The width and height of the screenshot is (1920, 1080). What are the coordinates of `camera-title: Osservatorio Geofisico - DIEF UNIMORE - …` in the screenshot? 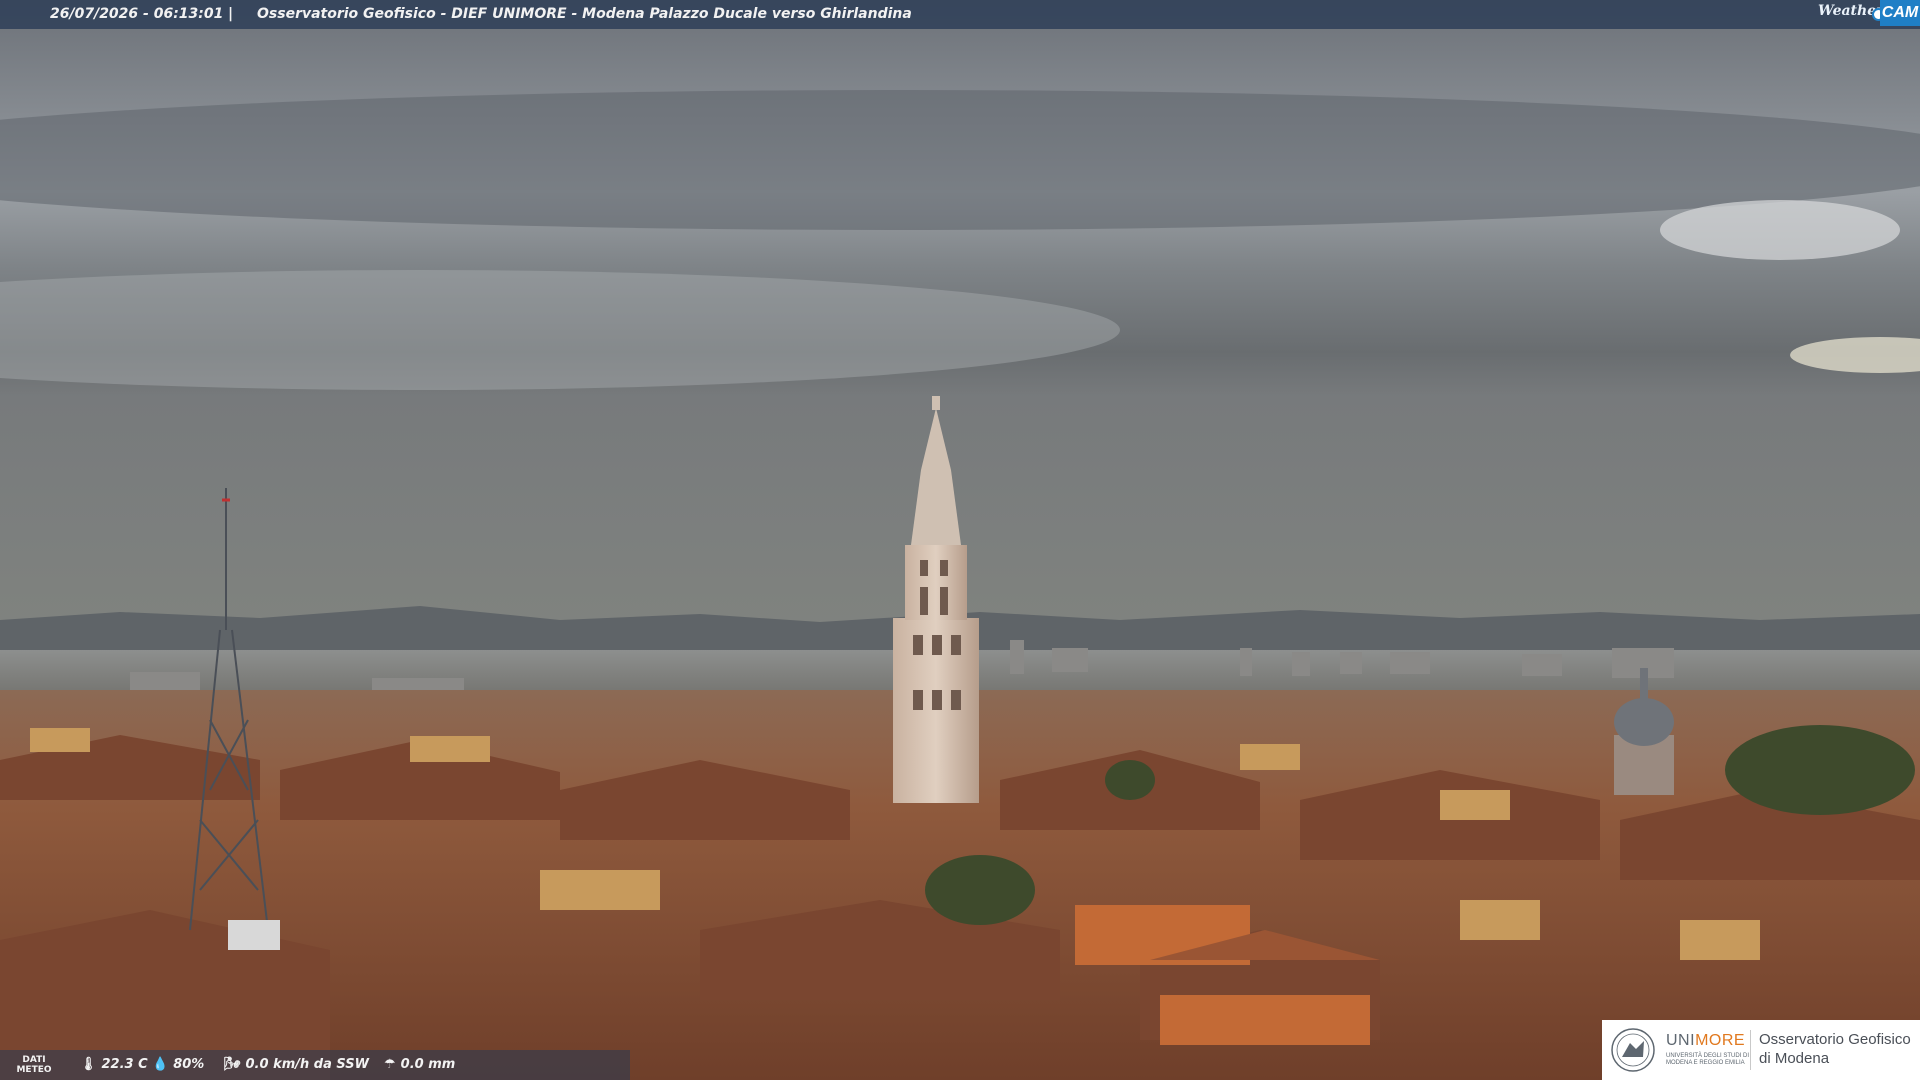 It's located at (584, 14).